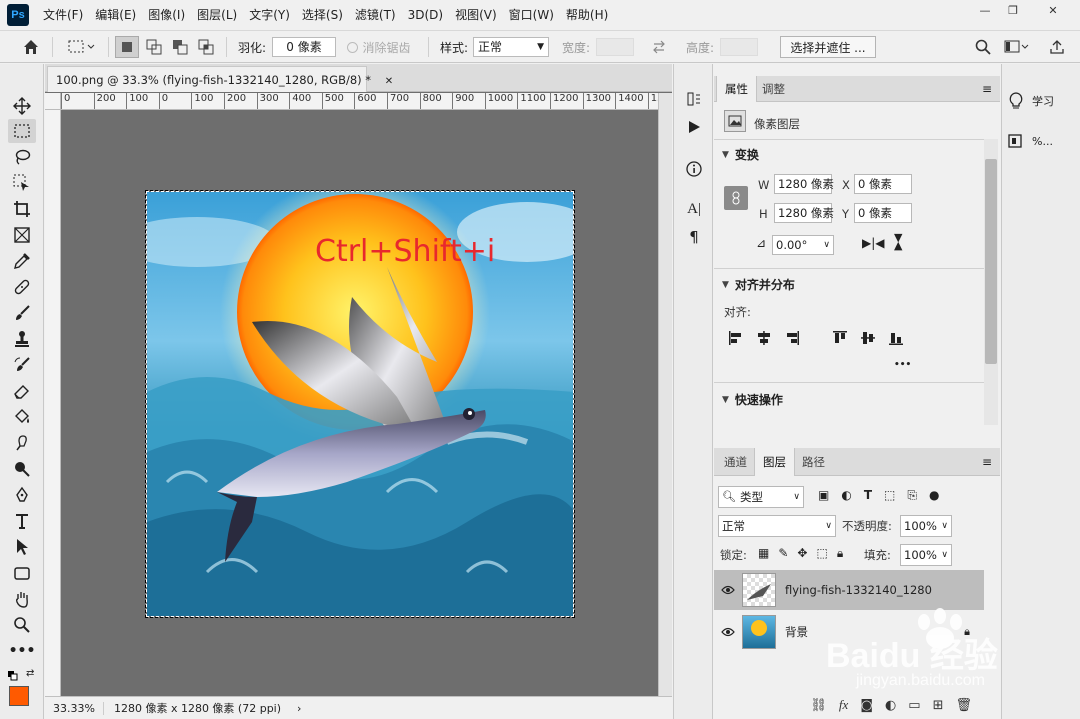  I want to click on share-button, so click(1057, 47).